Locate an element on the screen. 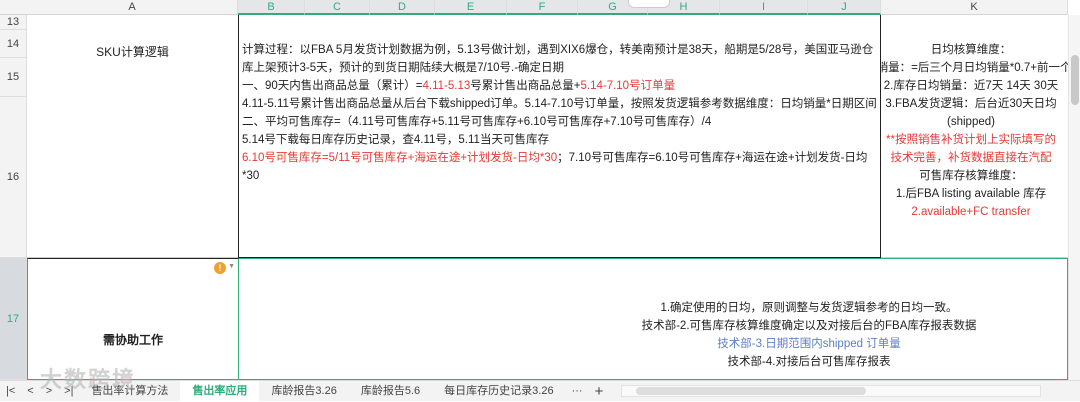  sheet-tab: 每日库存历史记录3.26 is located at coordinates (498, 391).